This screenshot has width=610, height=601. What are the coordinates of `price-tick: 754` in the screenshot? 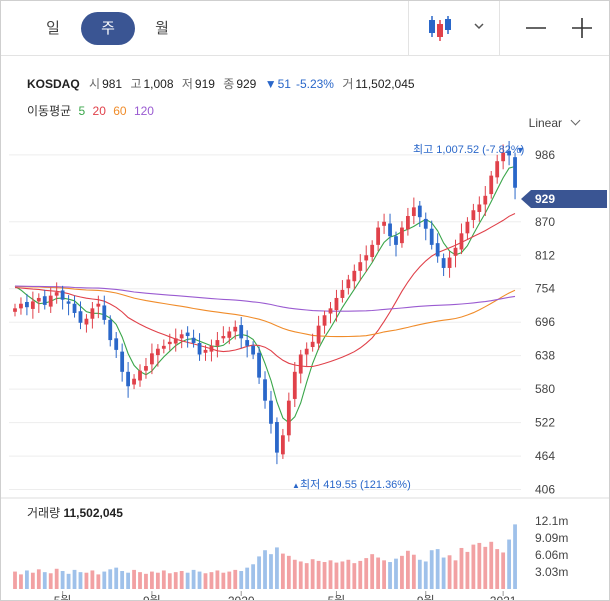 It's located at (545, 289).